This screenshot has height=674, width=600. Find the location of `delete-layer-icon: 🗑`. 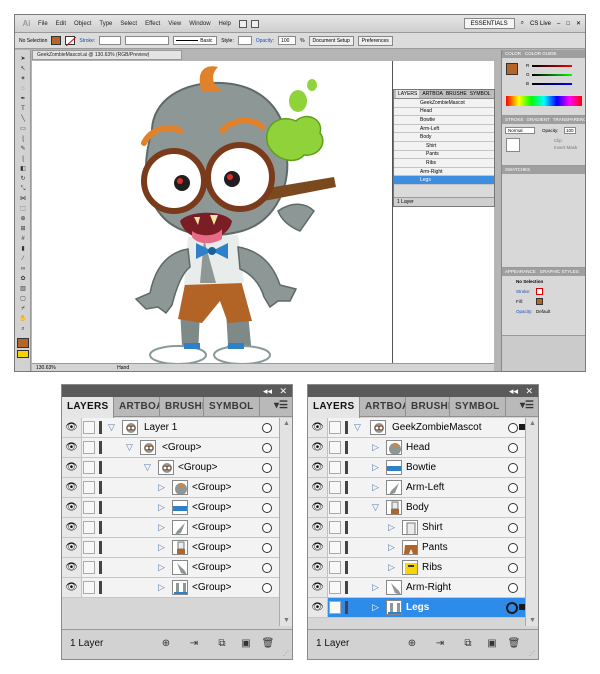

delete-layer-icon: 🗑 is located at coordinates (514, 644).